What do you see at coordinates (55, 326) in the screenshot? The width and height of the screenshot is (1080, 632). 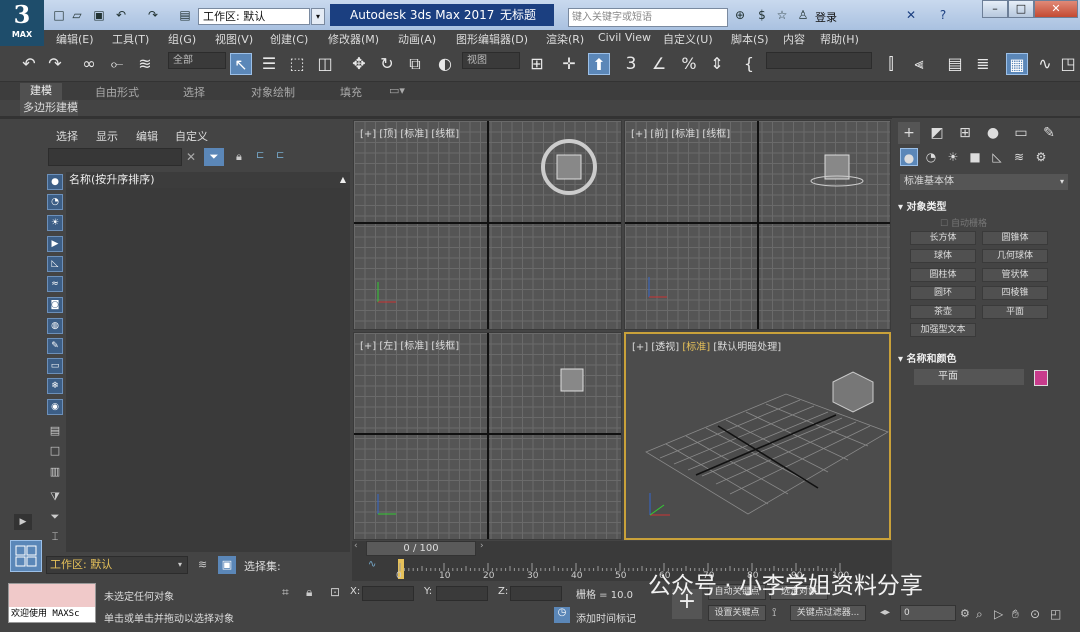 I see `filter-xrefs-icon: ◍` at bounding box center [55, 326].